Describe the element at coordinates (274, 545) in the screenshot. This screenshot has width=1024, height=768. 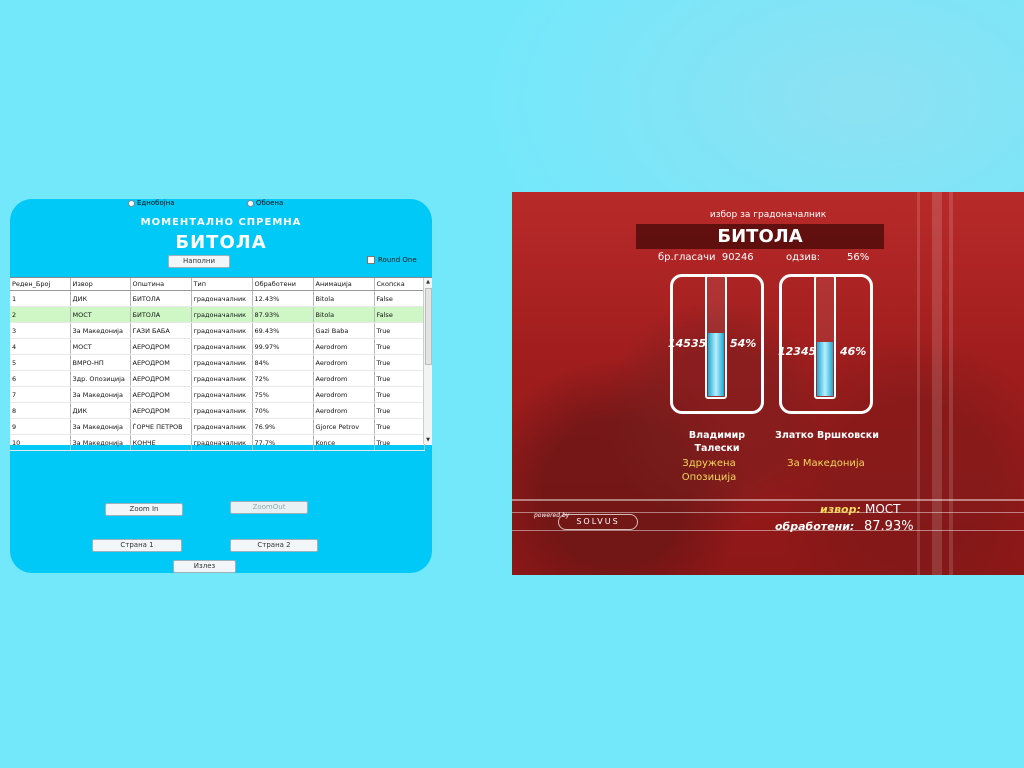
I see `page-2-button: Страна 2` at that location.